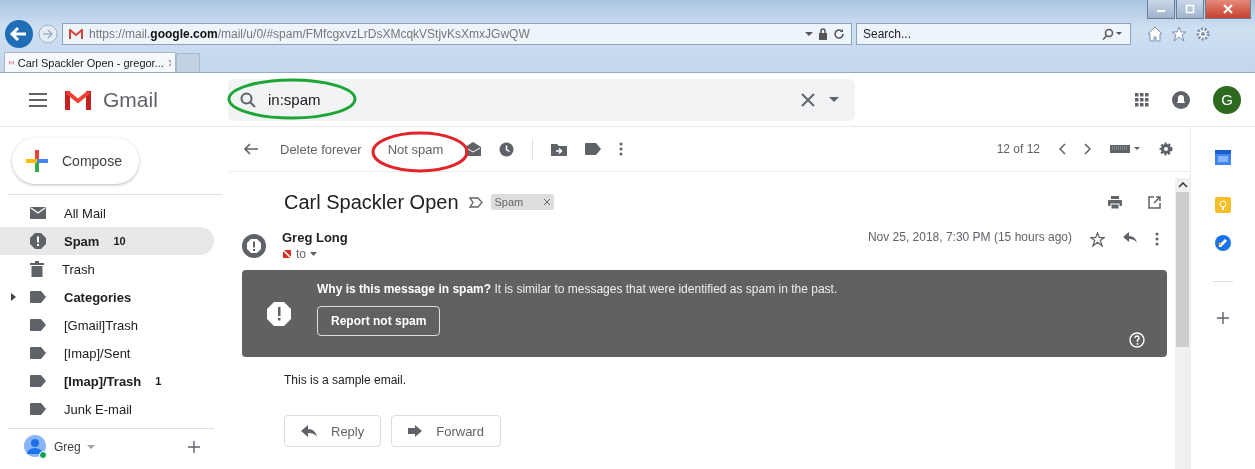  What do you see at coordinates (823, 34) in the screenshot?
I see `lock-icon` at bounding box center [823, 34].